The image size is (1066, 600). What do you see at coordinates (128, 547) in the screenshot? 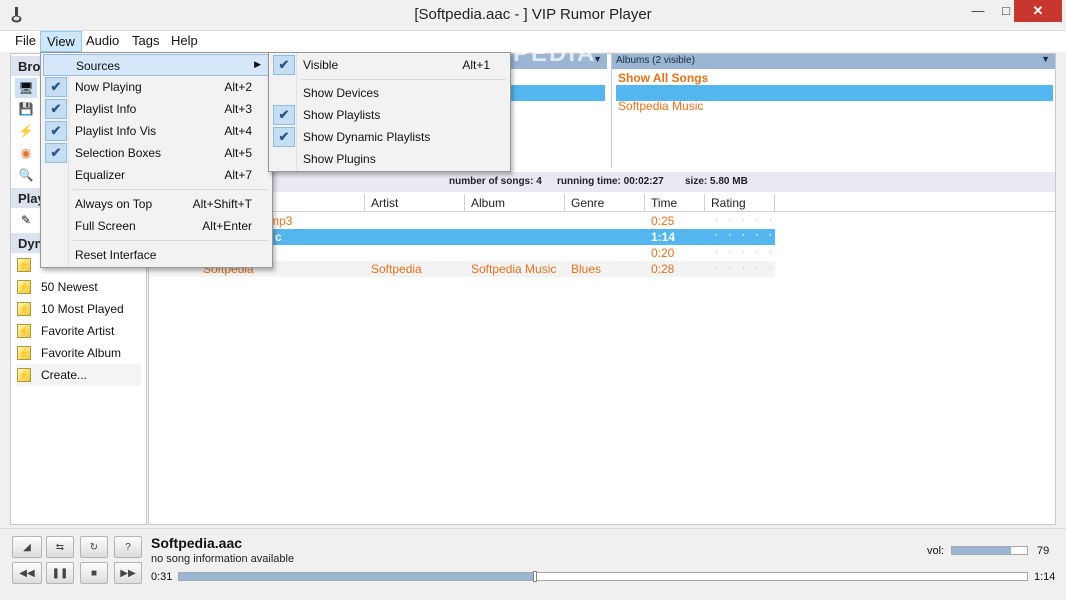
I see `help-button: ?` at bounding box center [128, 547].